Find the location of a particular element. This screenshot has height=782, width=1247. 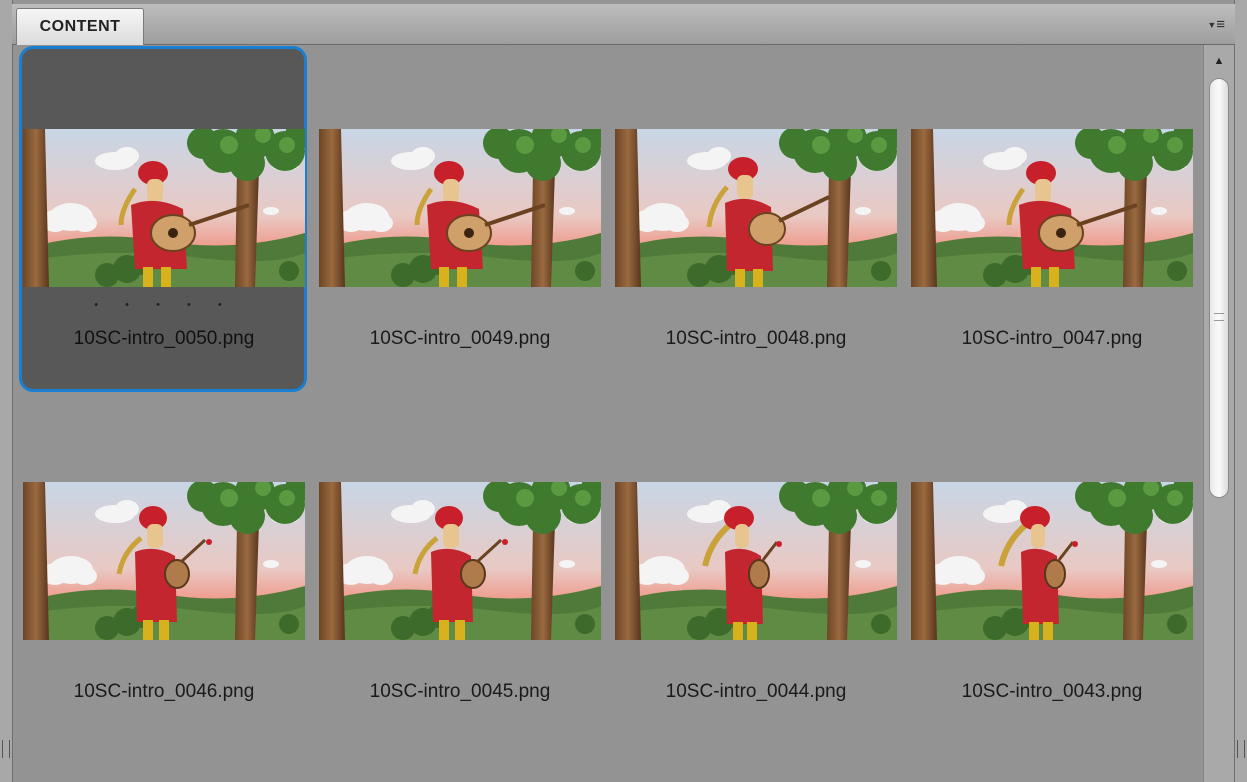

panel-tab-bar: CONTENT ▼≡ is located at coordinates (623, 24).